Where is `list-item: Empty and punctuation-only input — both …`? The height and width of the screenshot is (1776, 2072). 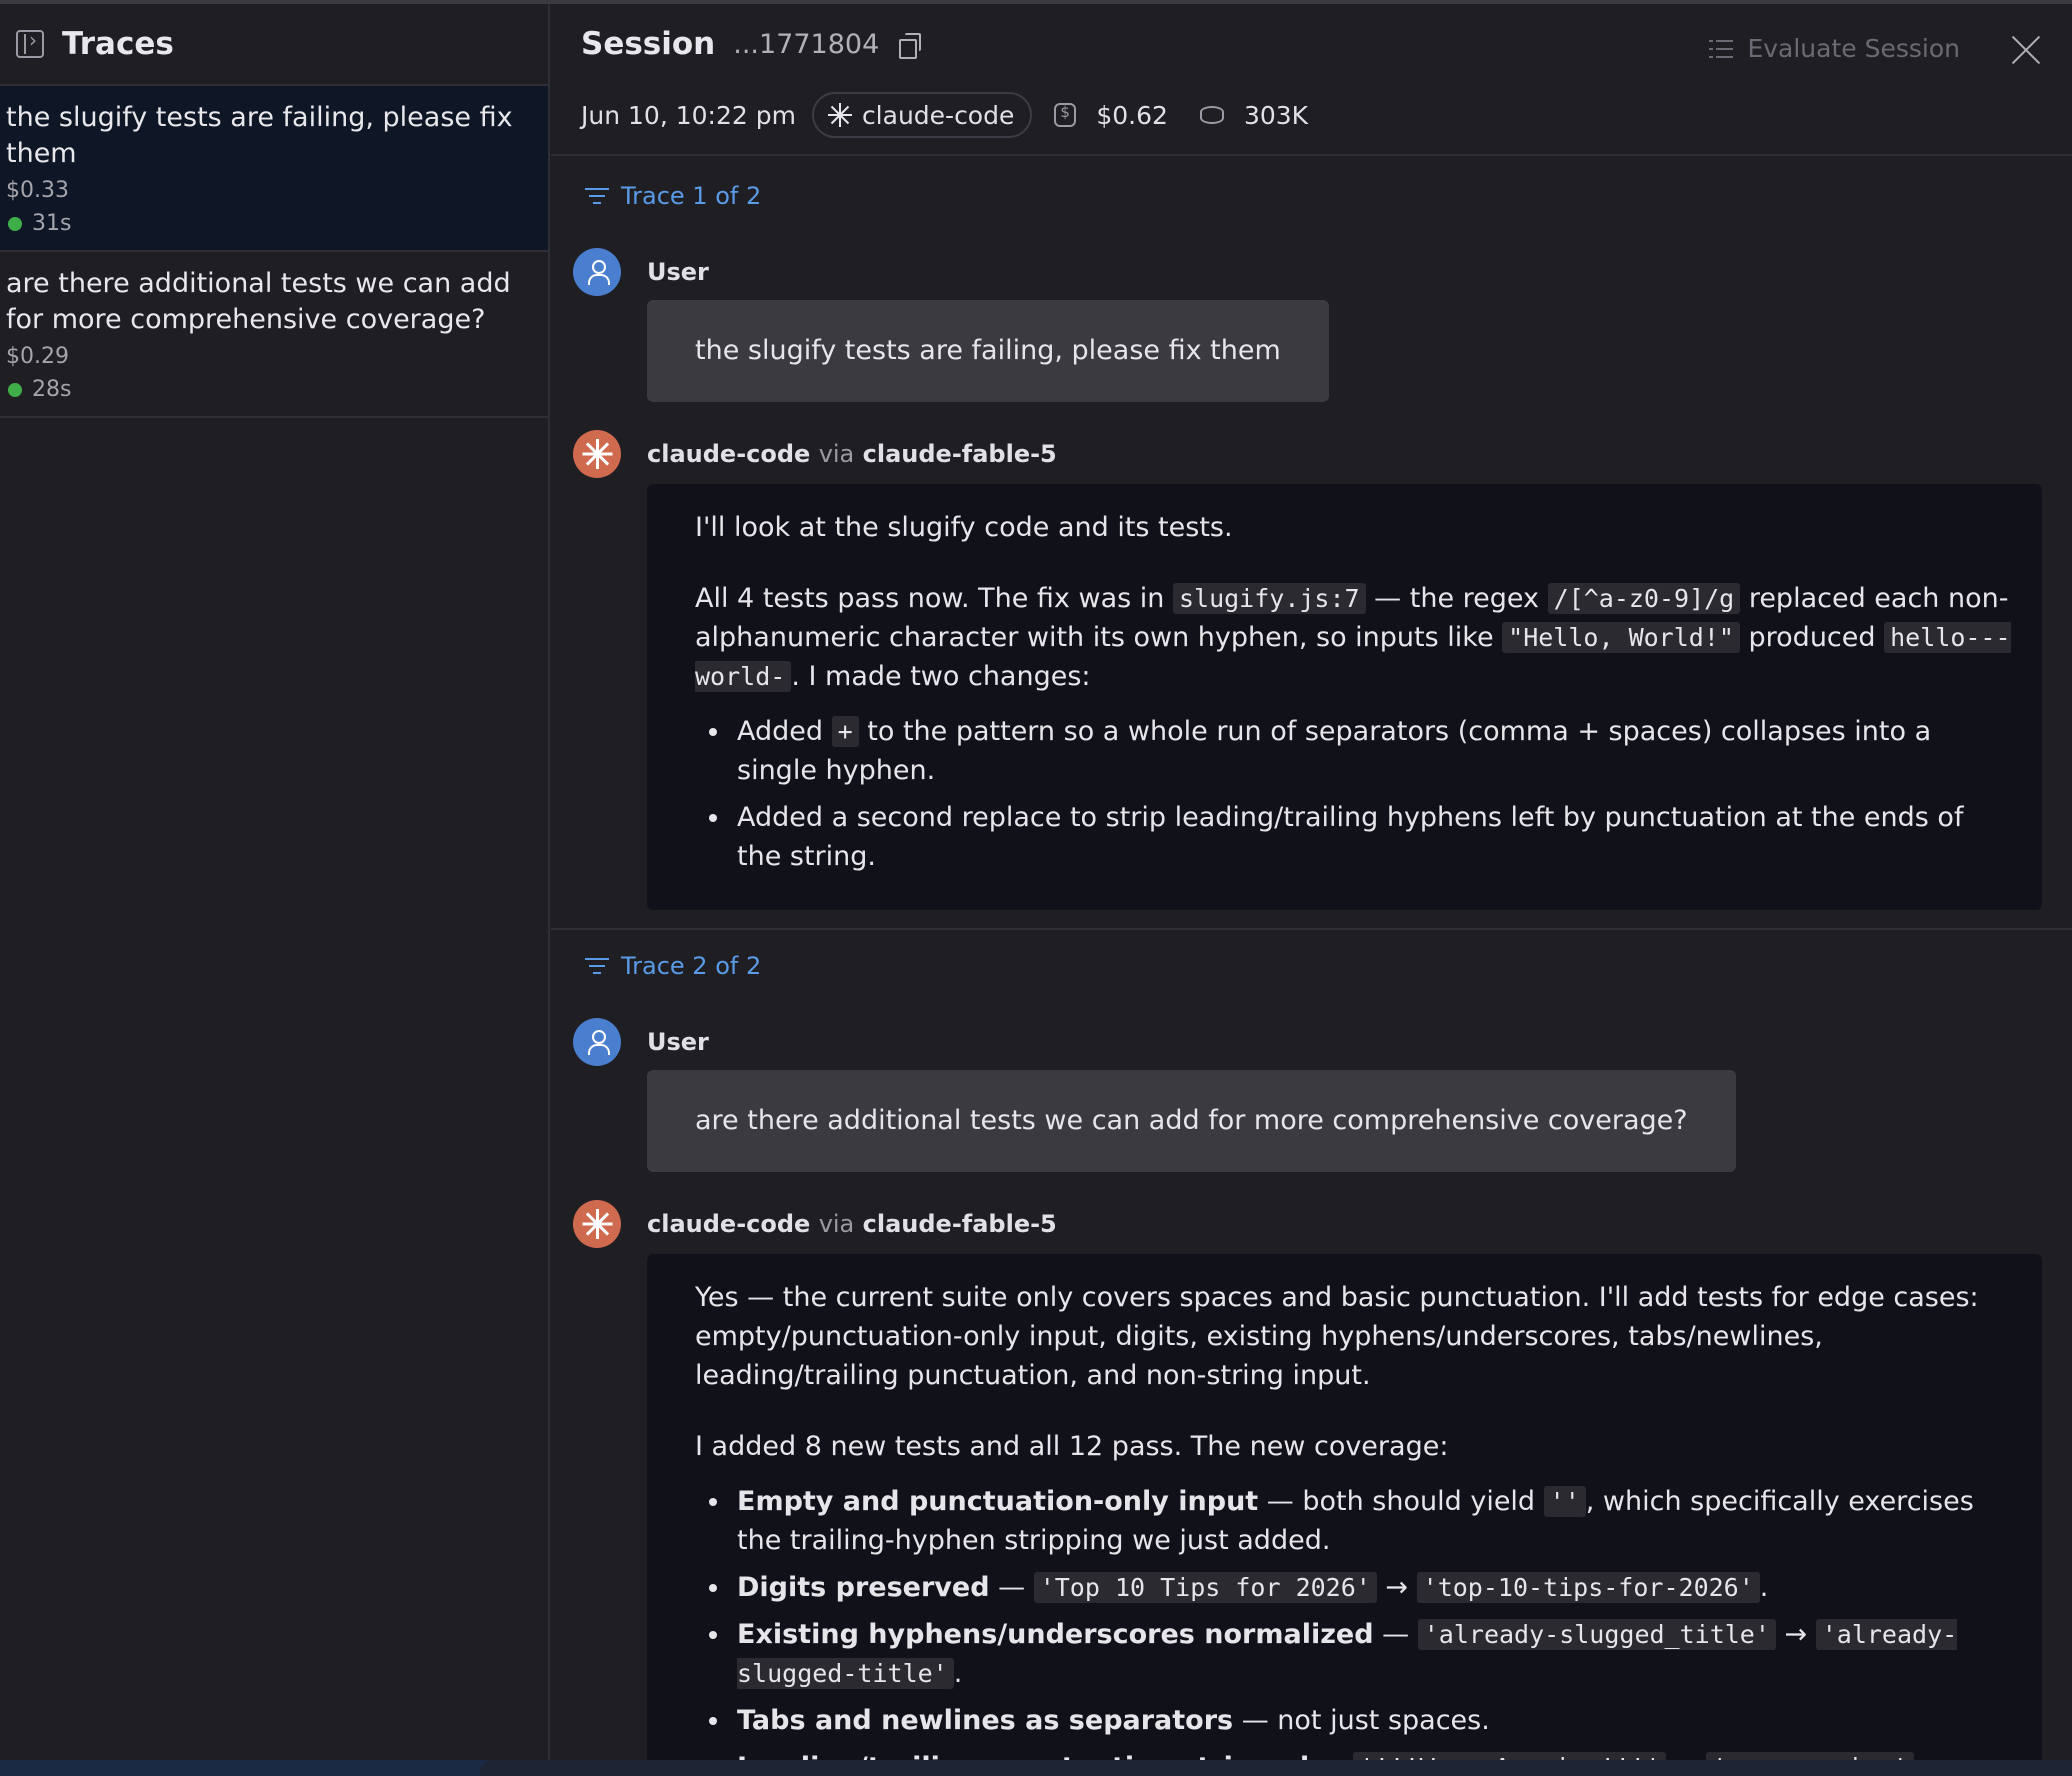 list-item: Empty and punctuation-only input — both … is located at coordinates (1353, 1521).